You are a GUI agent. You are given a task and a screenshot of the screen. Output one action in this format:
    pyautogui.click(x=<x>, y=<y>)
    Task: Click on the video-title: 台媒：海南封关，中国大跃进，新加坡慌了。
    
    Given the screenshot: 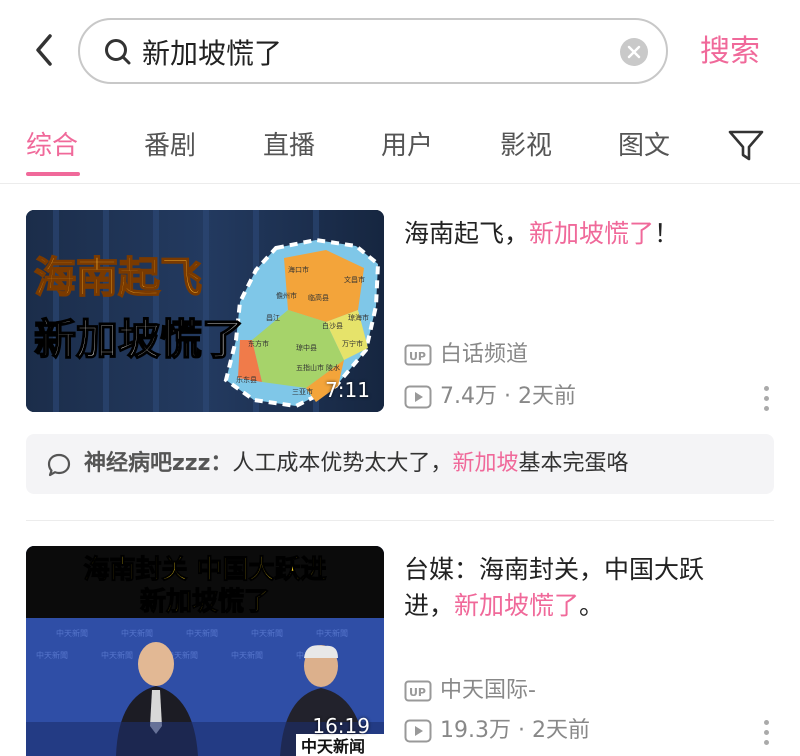 What is the action you would take?
    pyautogui.click(x=574, y=588)
    